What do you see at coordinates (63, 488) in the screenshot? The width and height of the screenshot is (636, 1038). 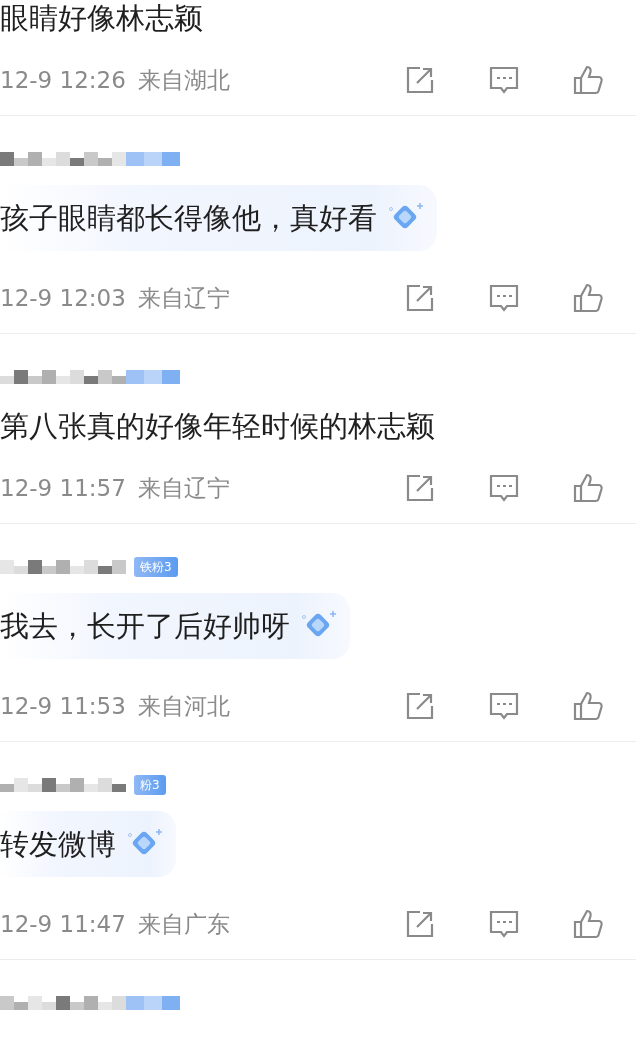 I see `comment-time: 12-9 11:57` at bounding box center [63, 488].